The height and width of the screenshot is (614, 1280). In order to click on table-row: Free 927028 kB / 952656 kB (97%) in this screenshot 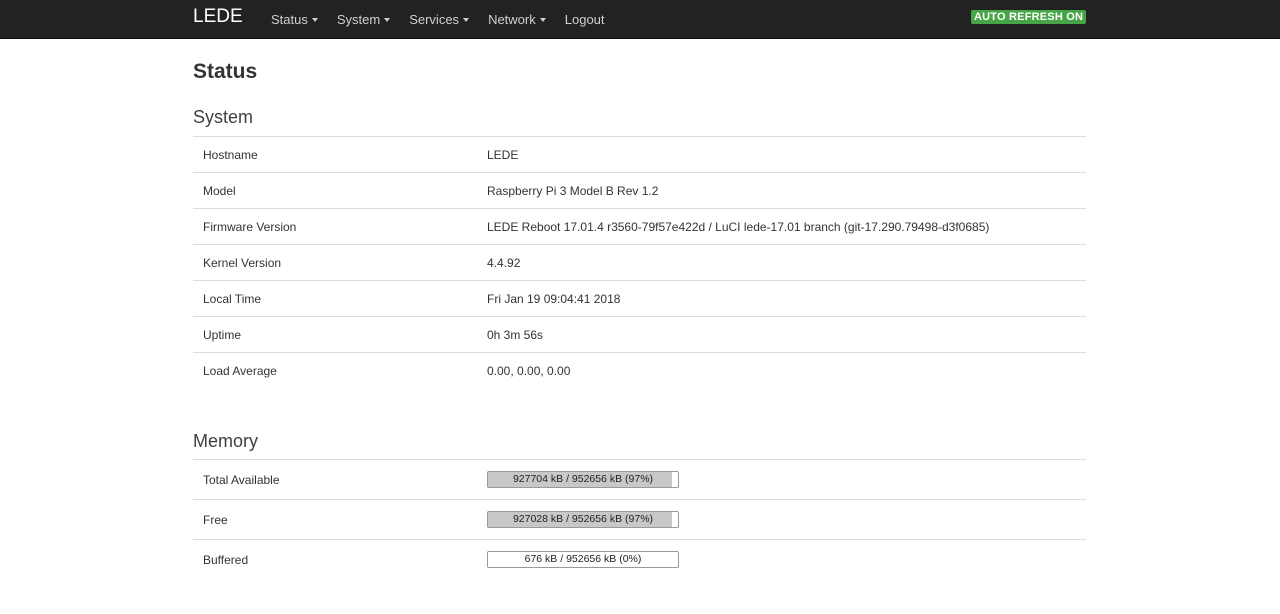, I will do `click(639, 519)`.